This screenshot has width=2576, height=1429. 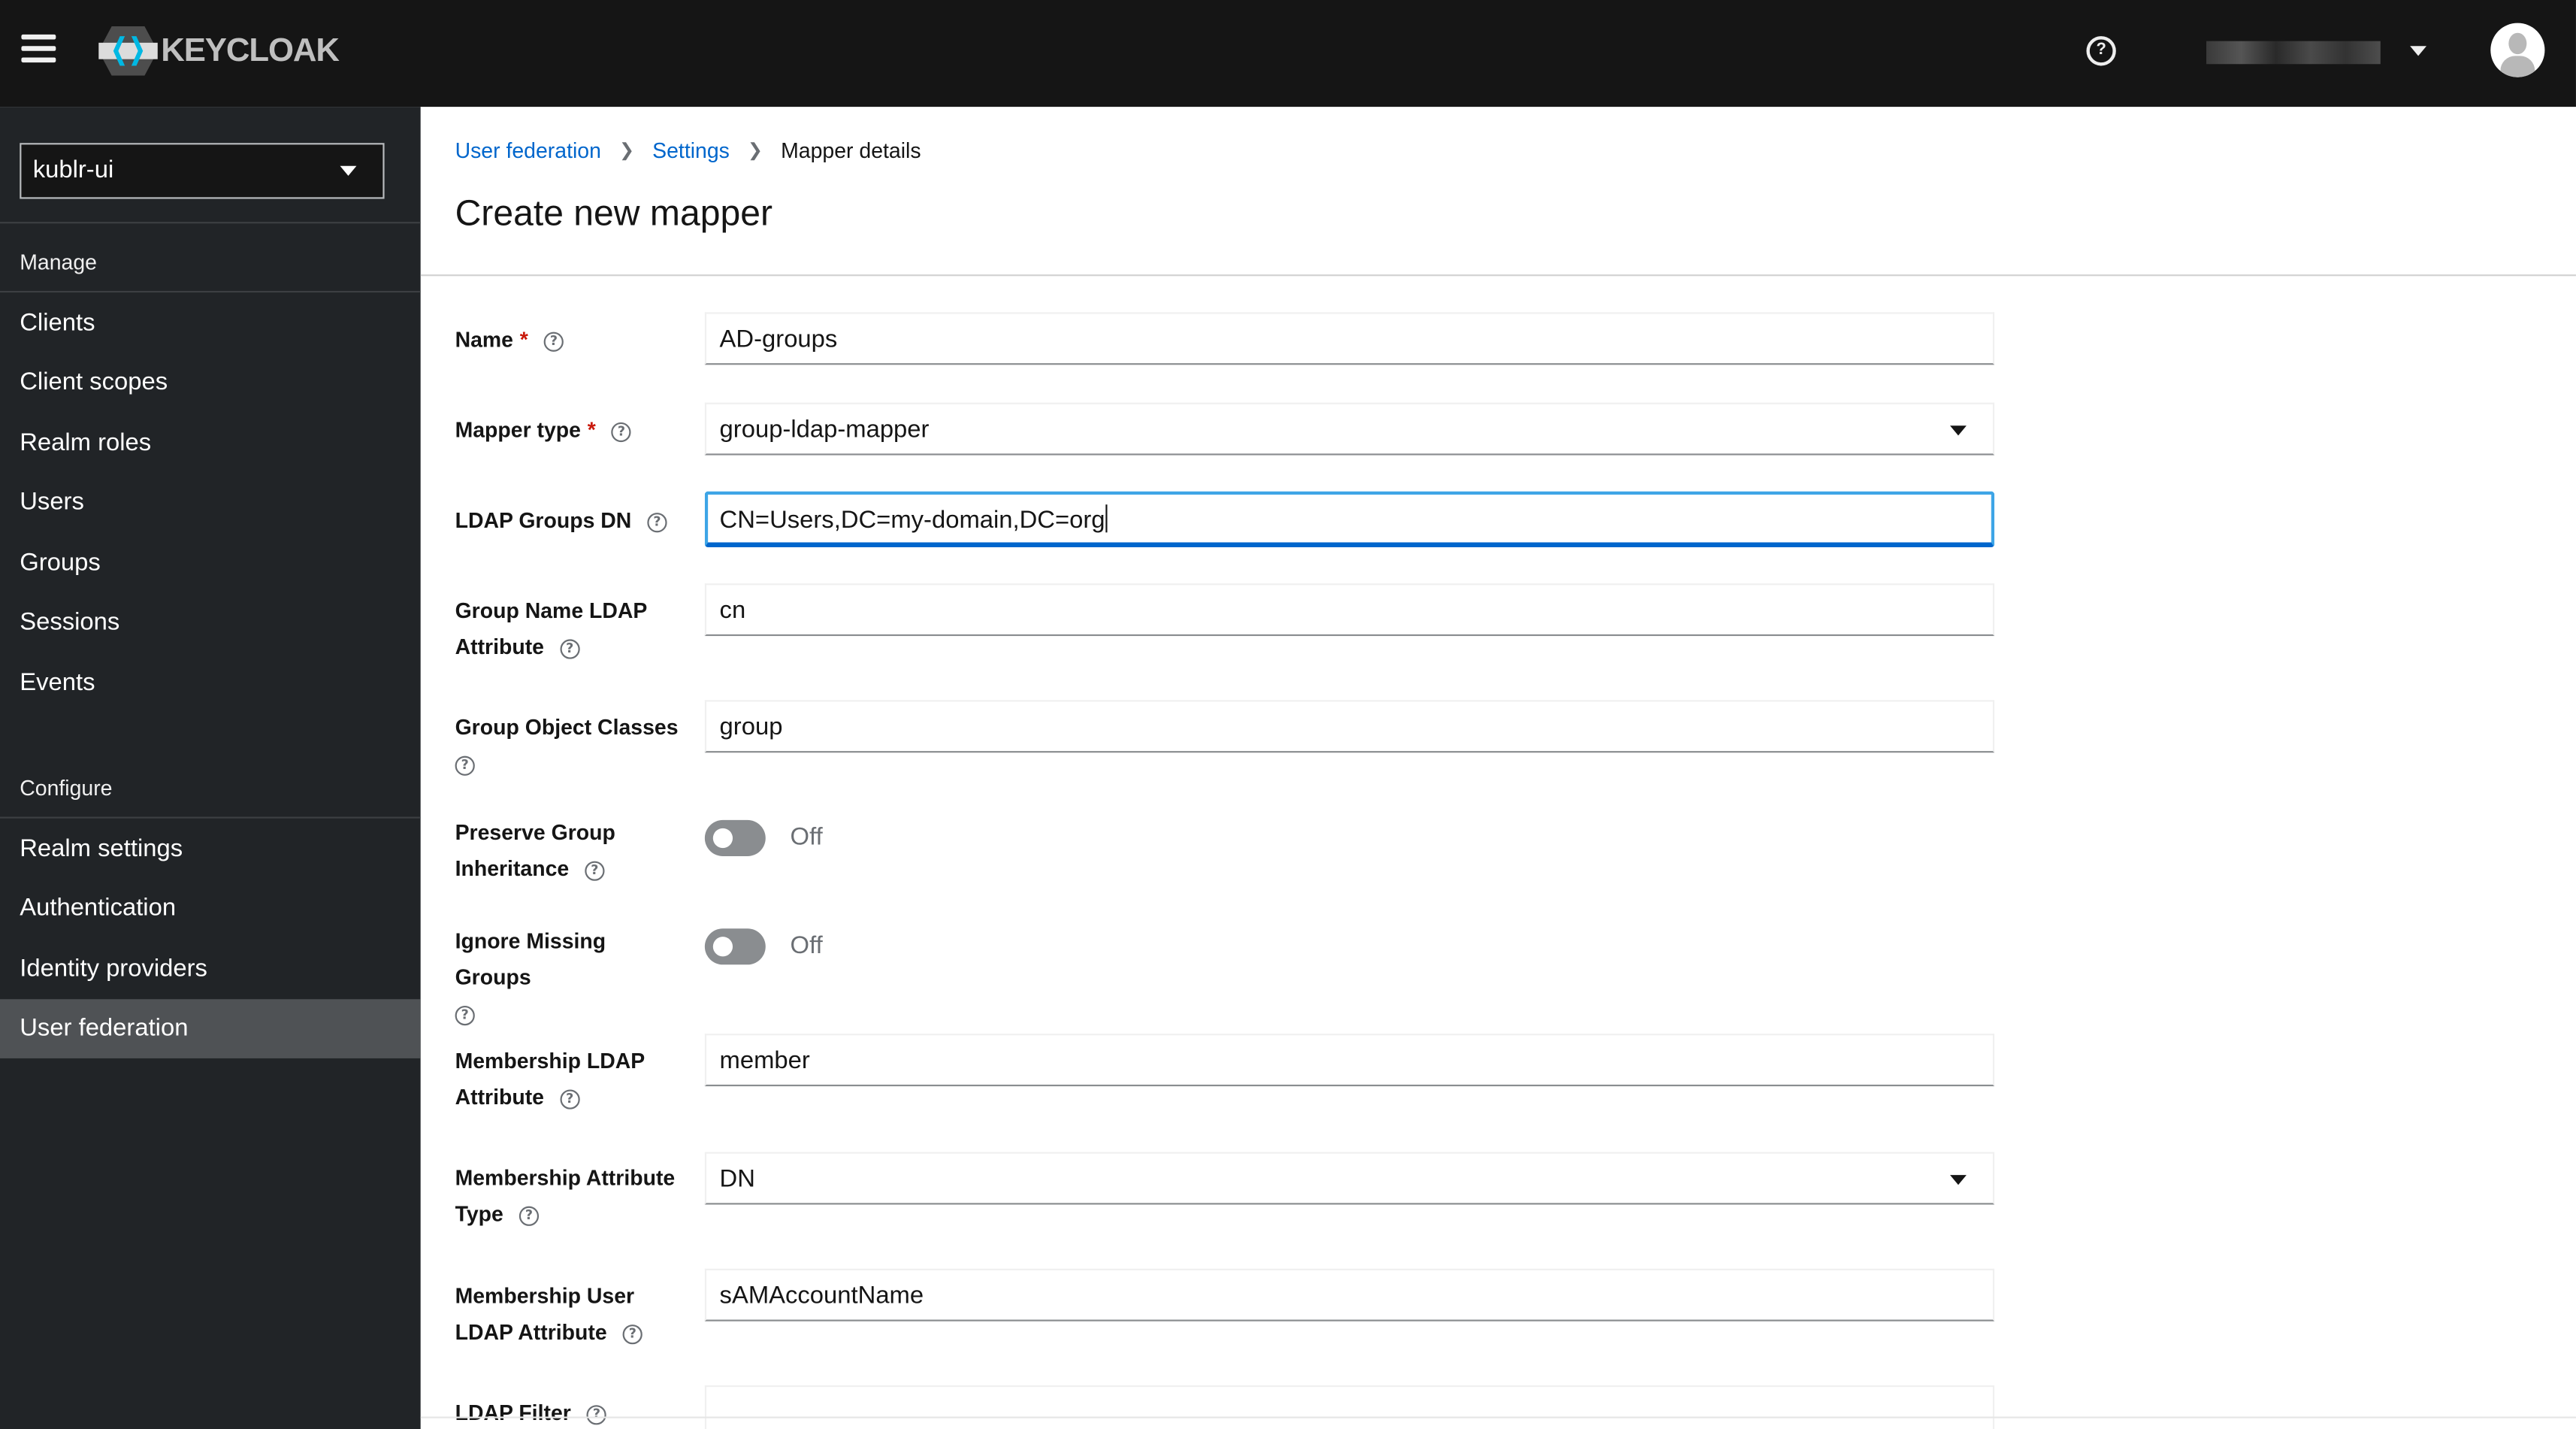 What do you see at coordinates (484, 340) in the screenshot?
I see `name-label-text: Name` at bounding box center [484, 340].